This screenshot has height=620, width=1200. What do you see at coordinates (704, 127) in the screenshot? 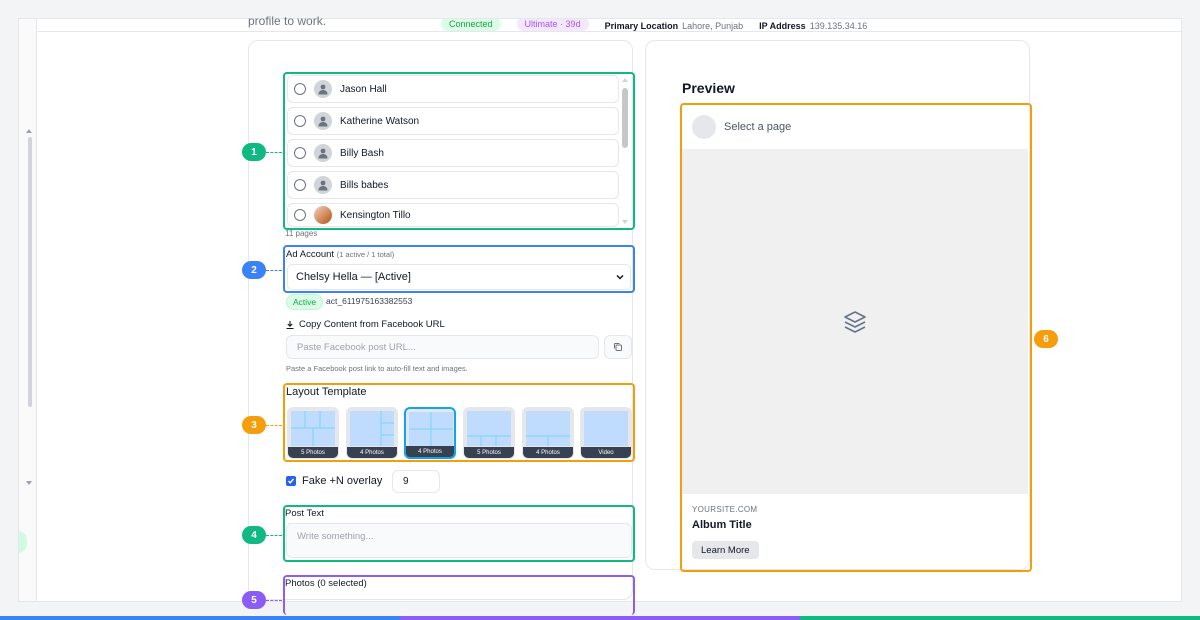
I see `page-avatar` at bounding box center [704, 127].